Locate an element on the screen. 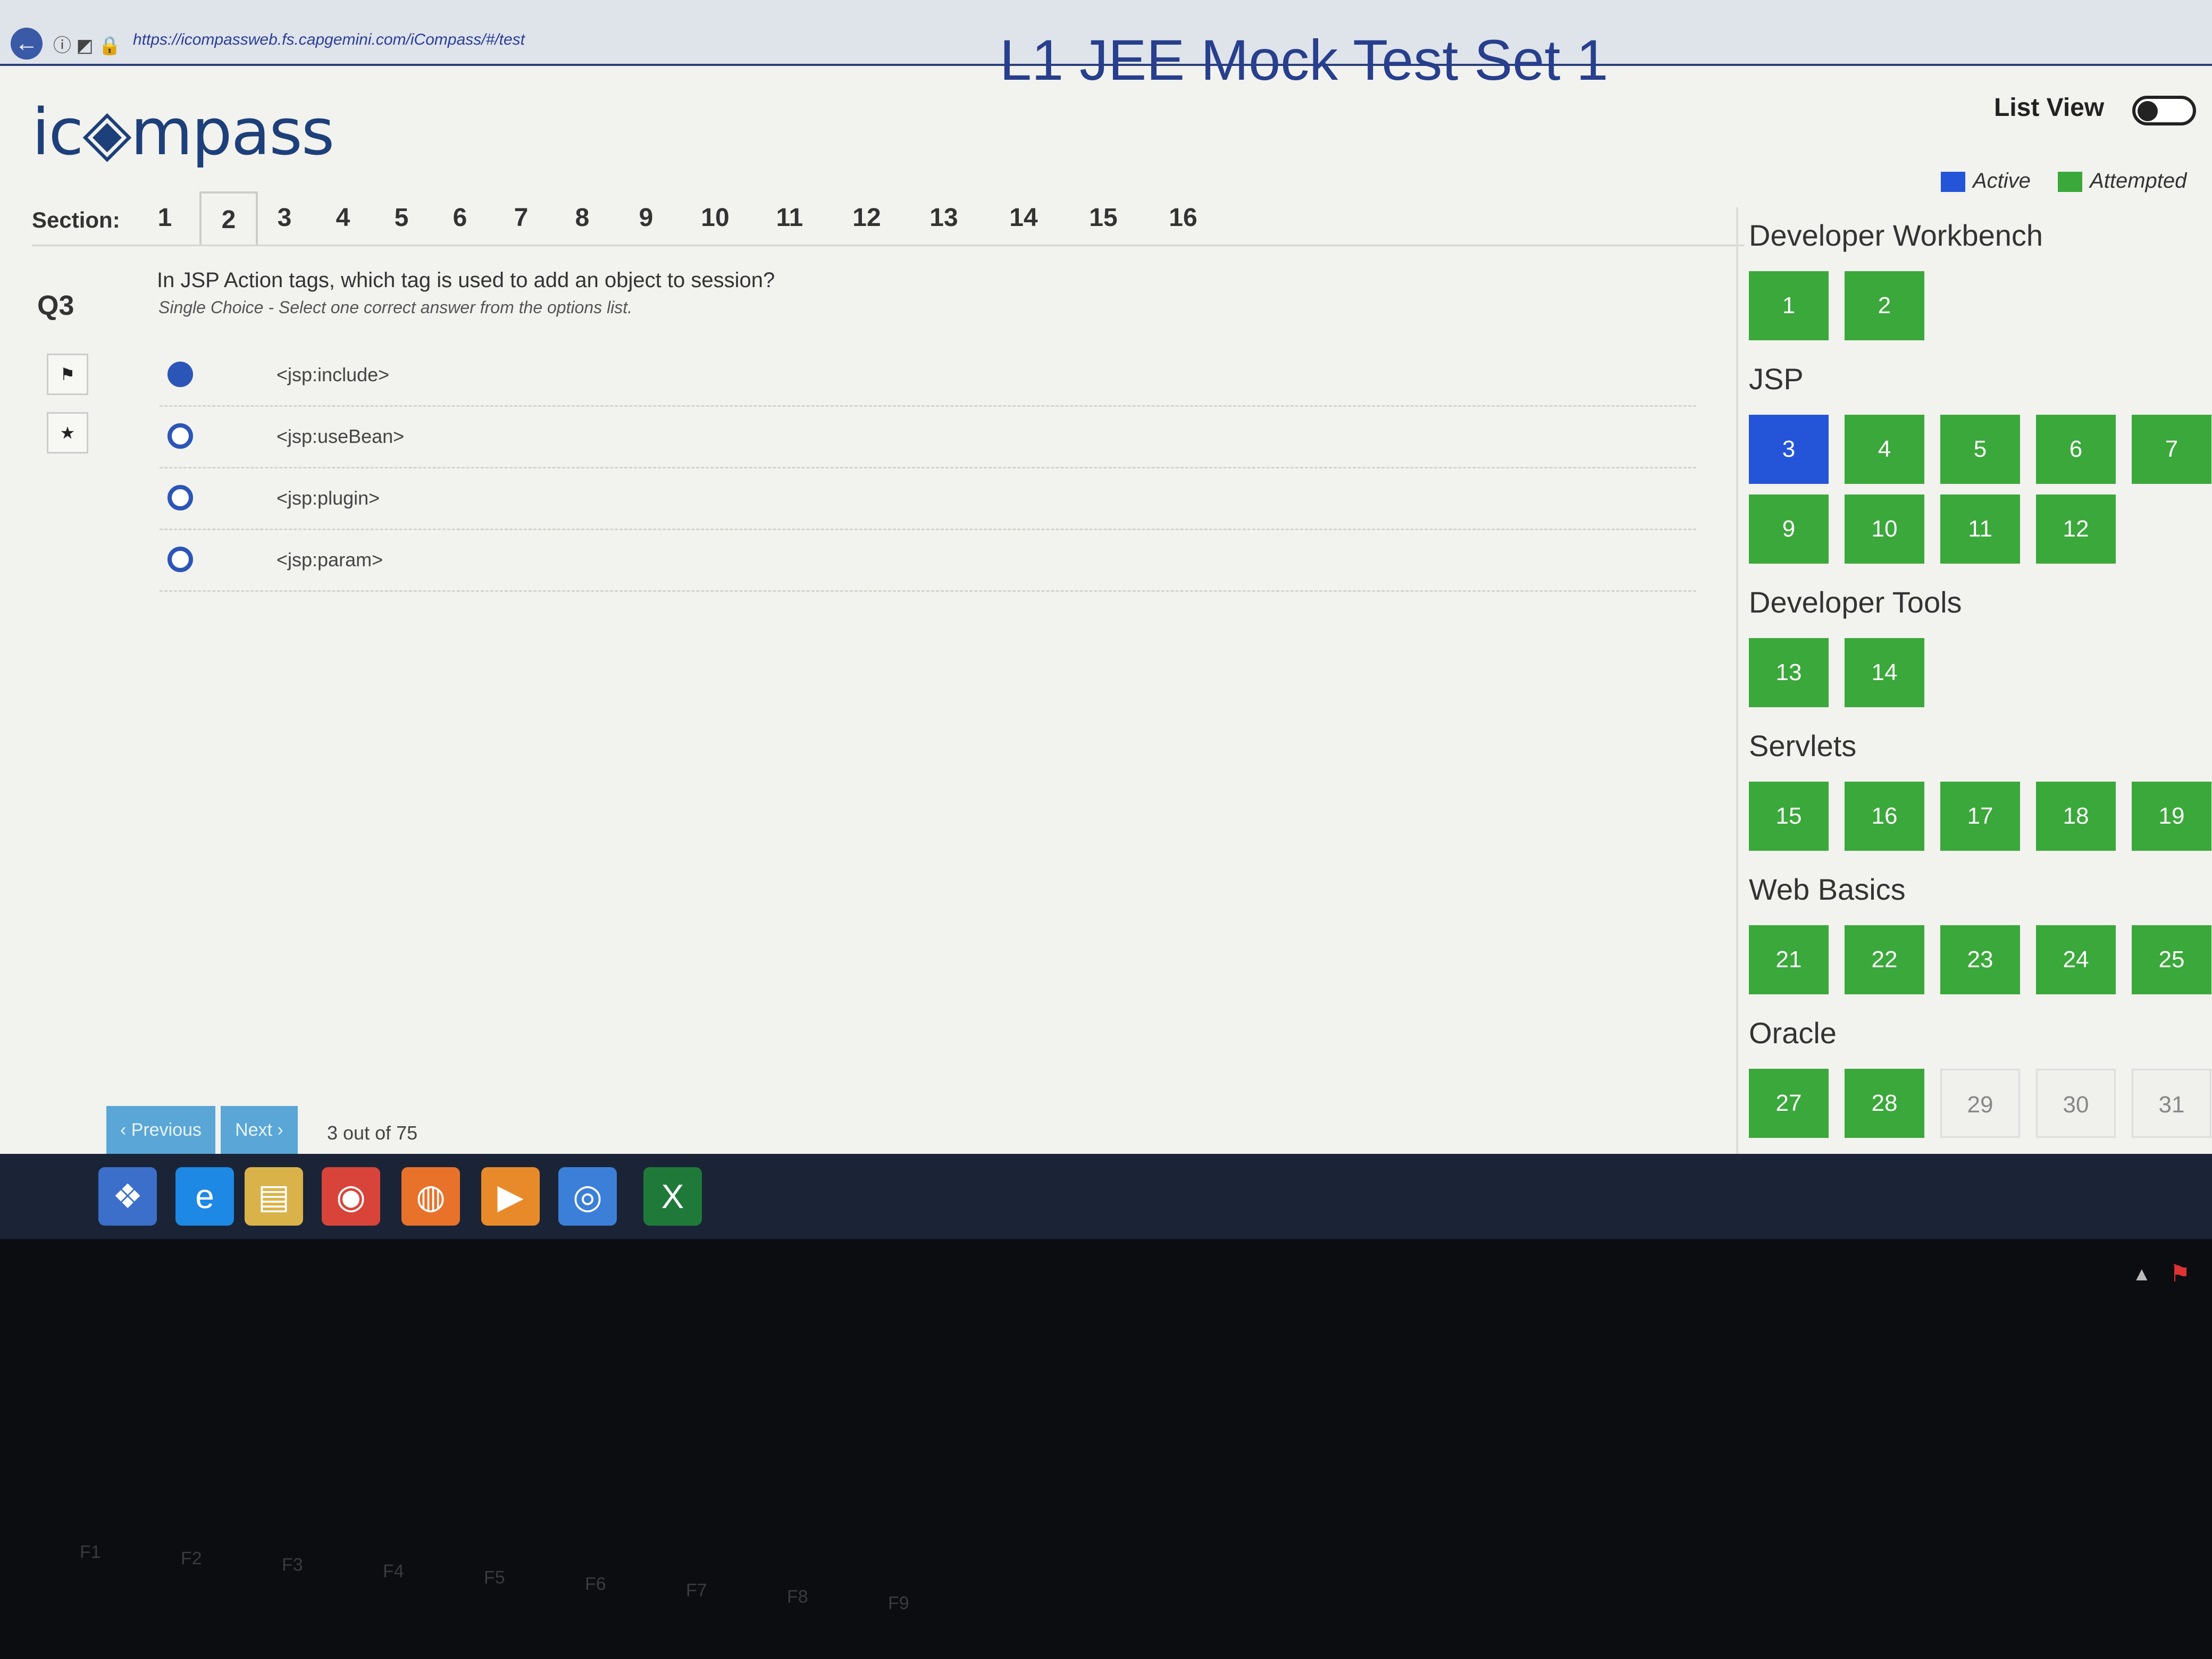  section-tab-16: 16 is located at coordinates (1183, 218).